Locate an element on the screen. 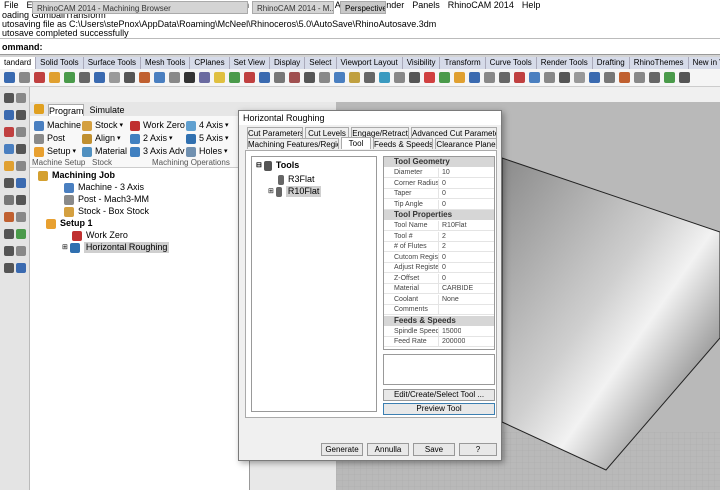  property-value: 2 is located at coordinates (442, 246).